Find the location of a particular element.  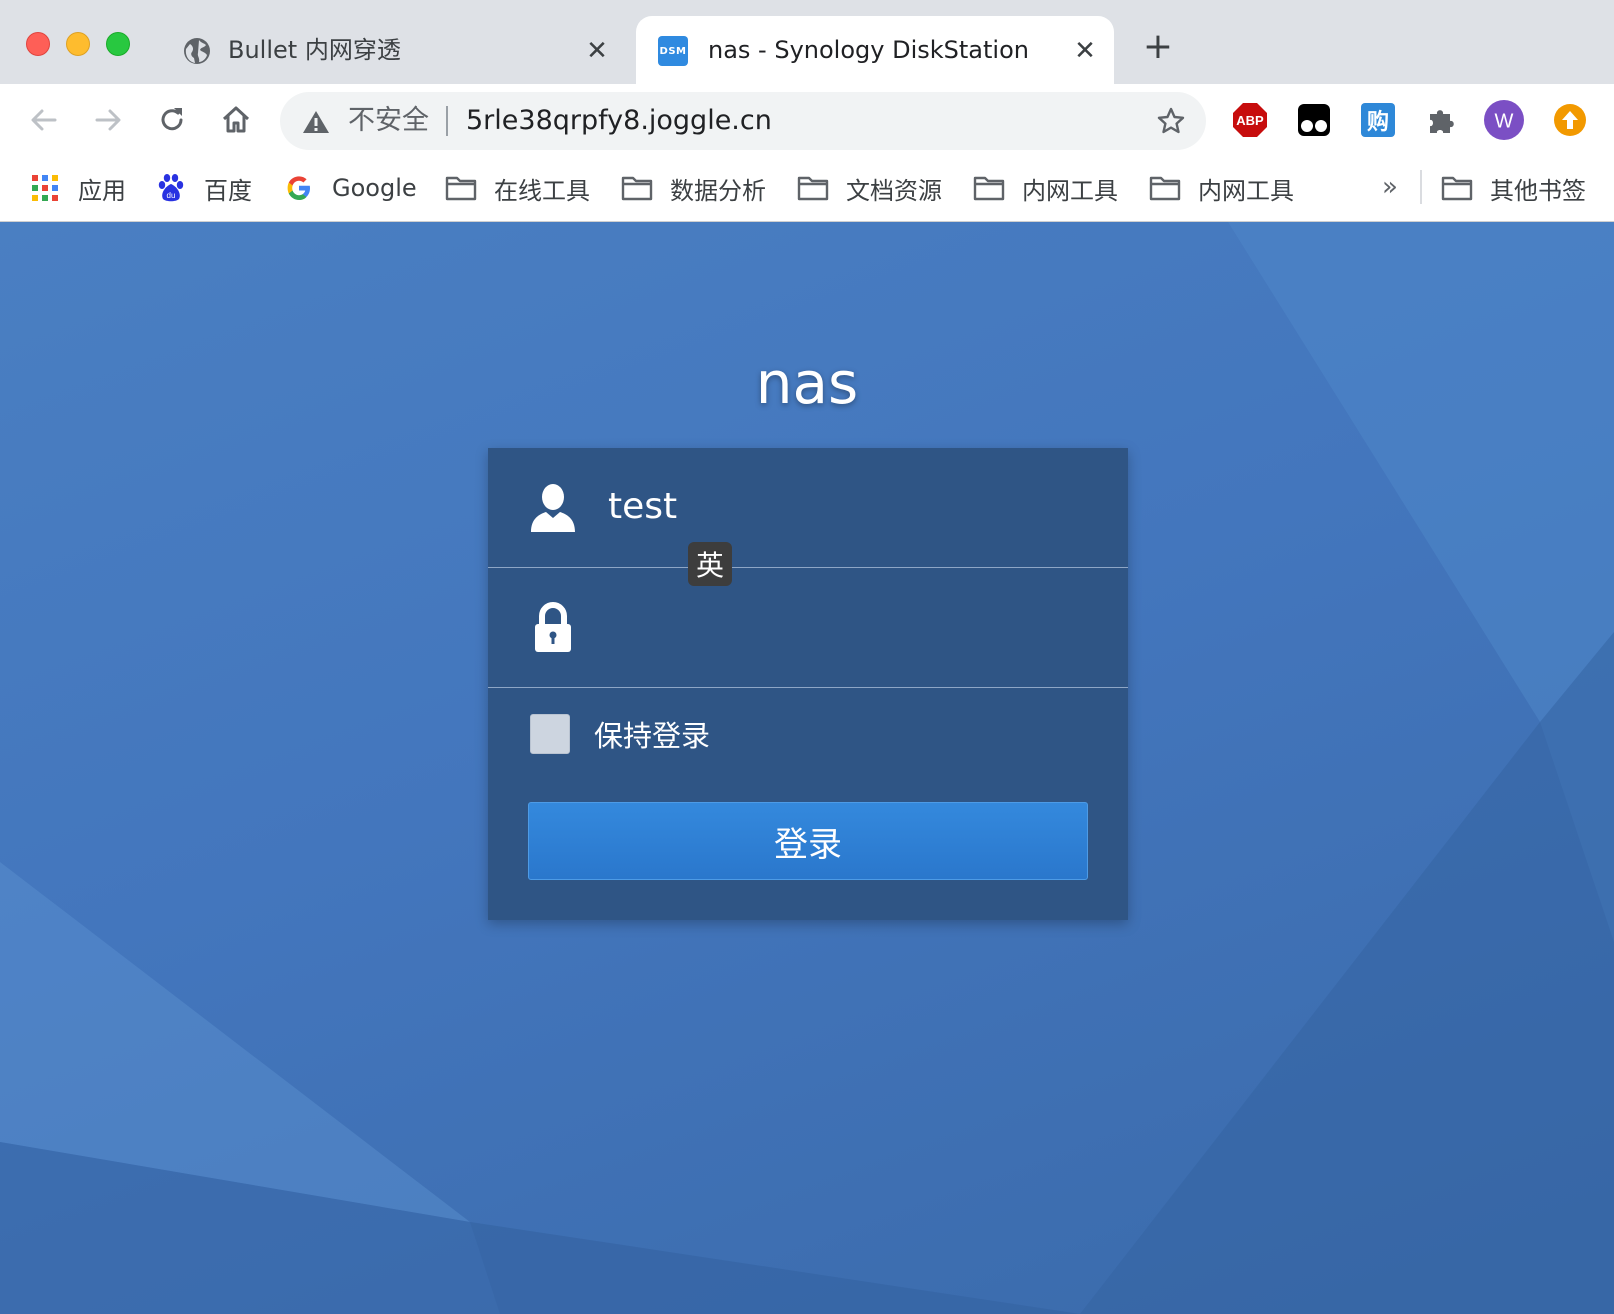

back-arrow-icon is located at coordinates (44, 120).